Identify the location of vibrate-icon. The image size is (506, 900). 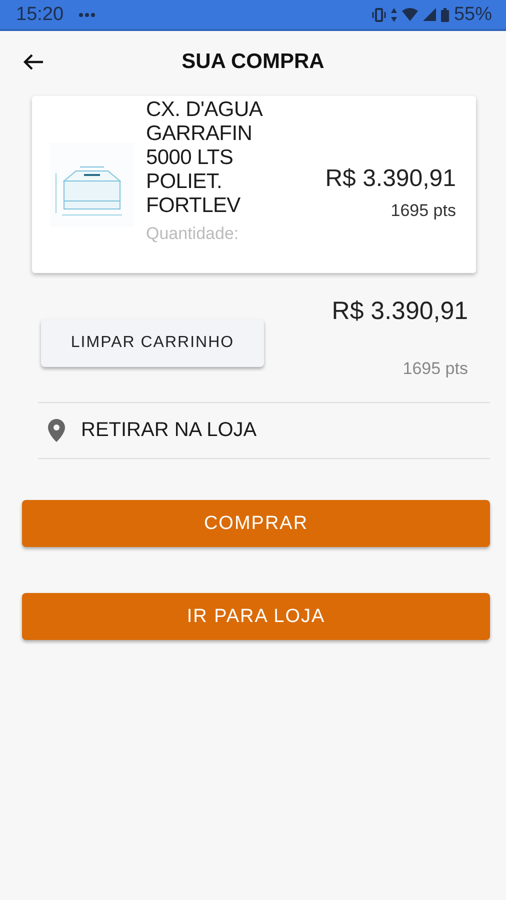
(379, 15).